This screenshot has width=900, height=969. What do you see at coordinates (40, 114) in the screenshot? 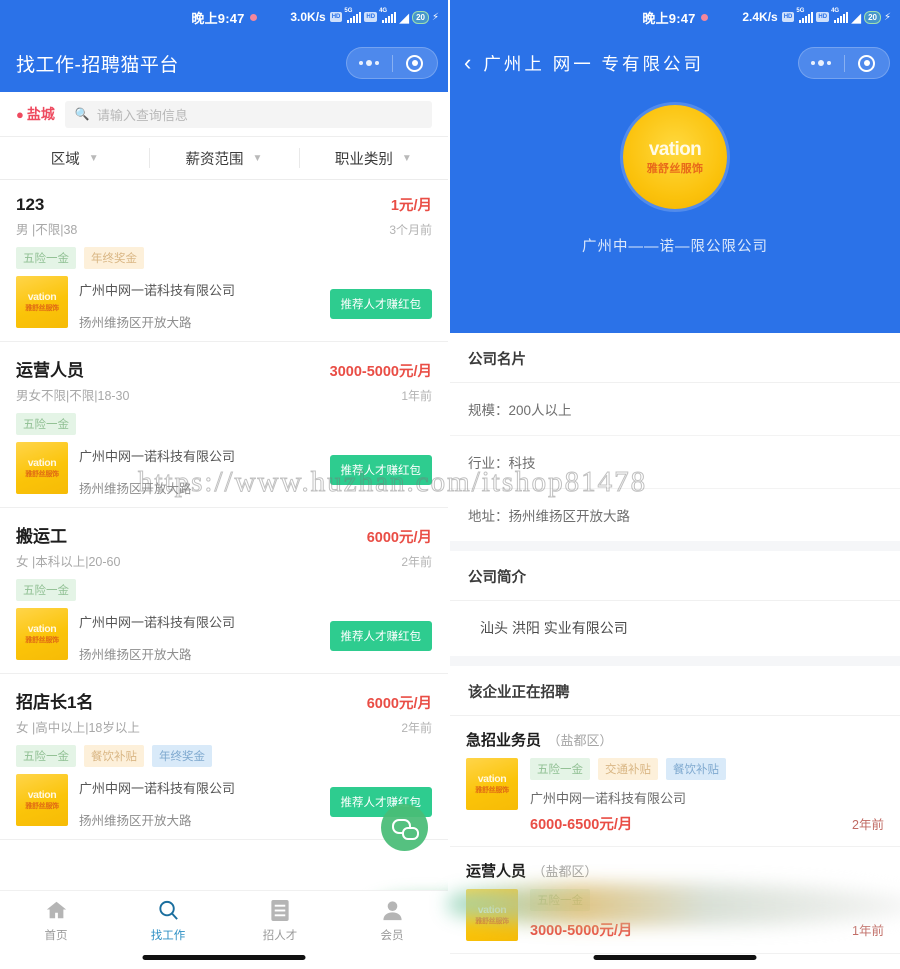
I see `city-label: 盐城` at bounding box center [40, 114].